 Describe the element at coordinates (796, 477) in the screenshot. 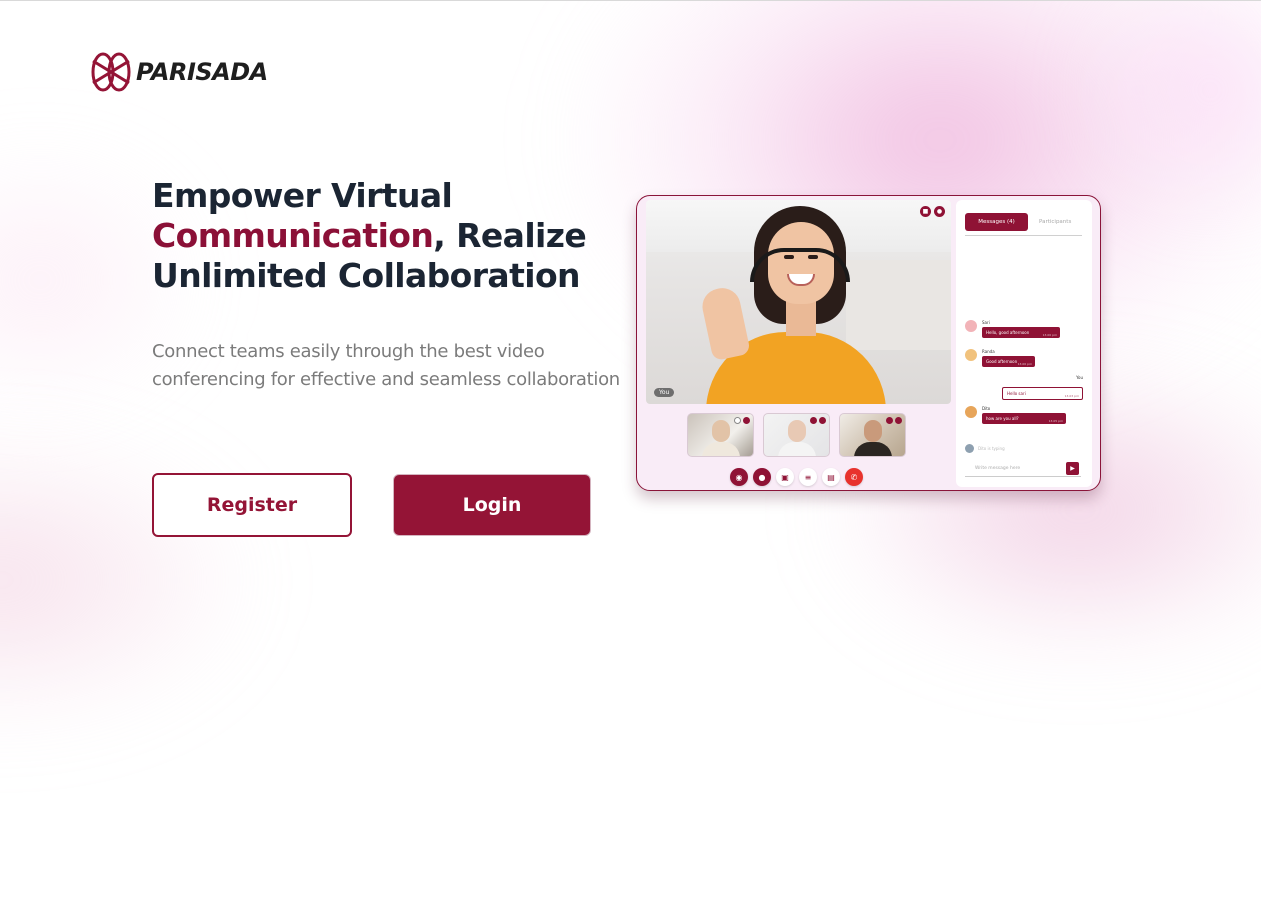

I see `call-controls: ◉ ● ▣ ≡ ▤ ✆` at that location.